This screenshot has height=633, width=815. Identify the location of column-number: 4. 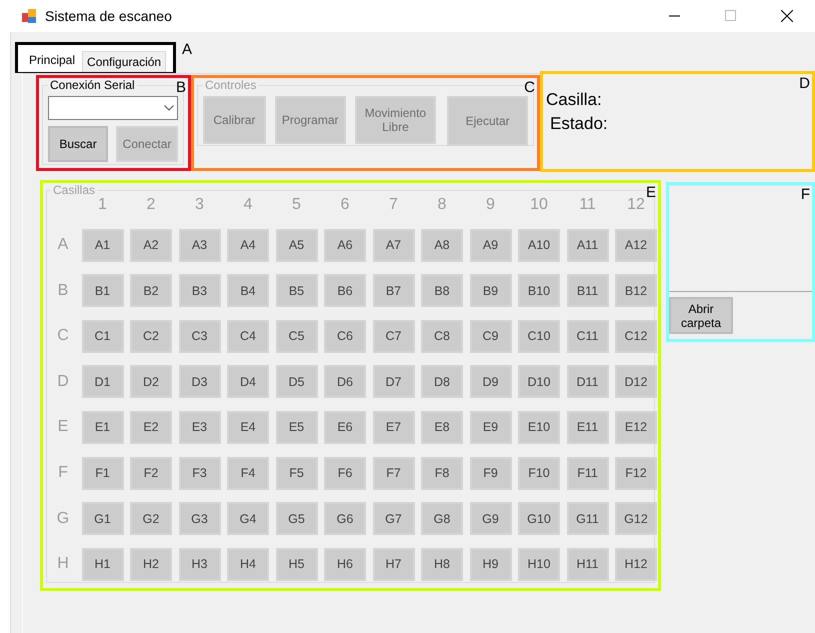
(248, 205).